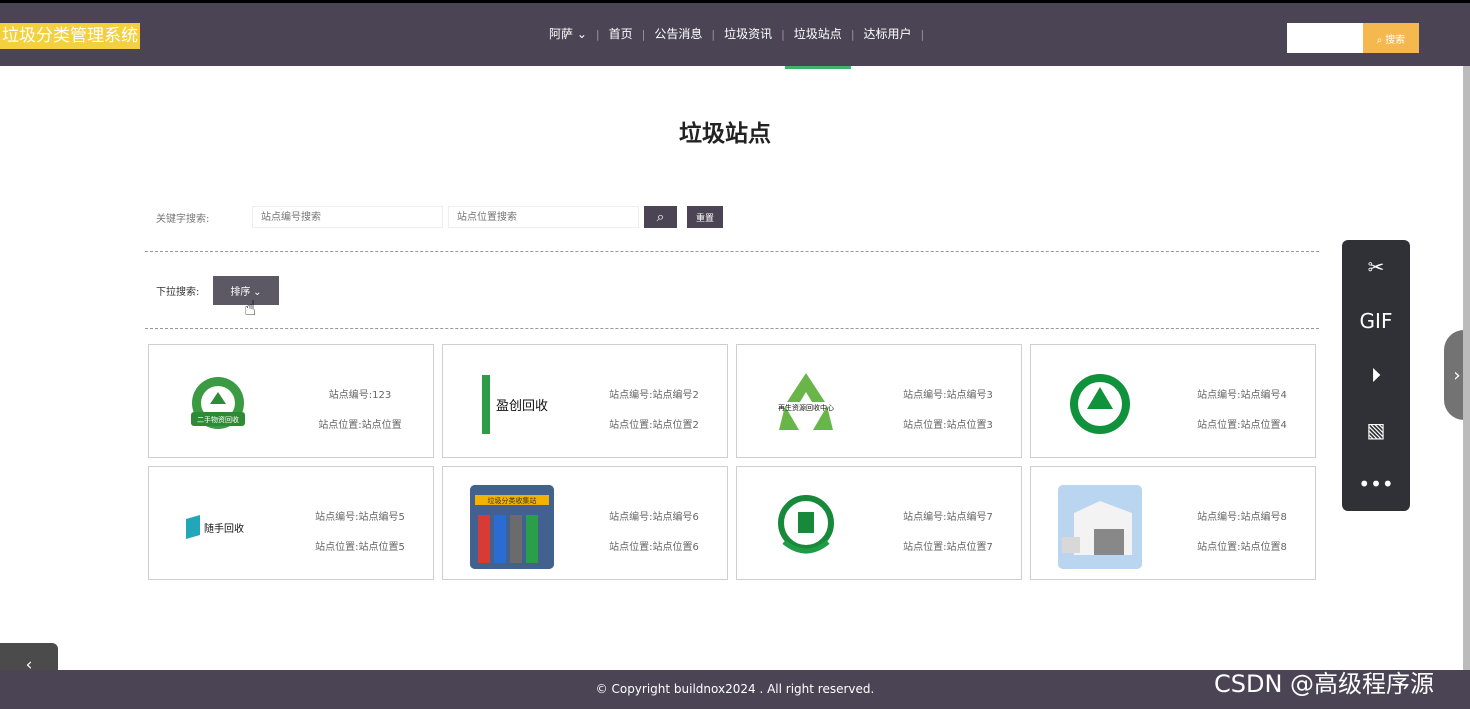  Describe the element at coordinates (806, 407) in the screenshot. I see `image-label: 再生资源回收中心` at that location.